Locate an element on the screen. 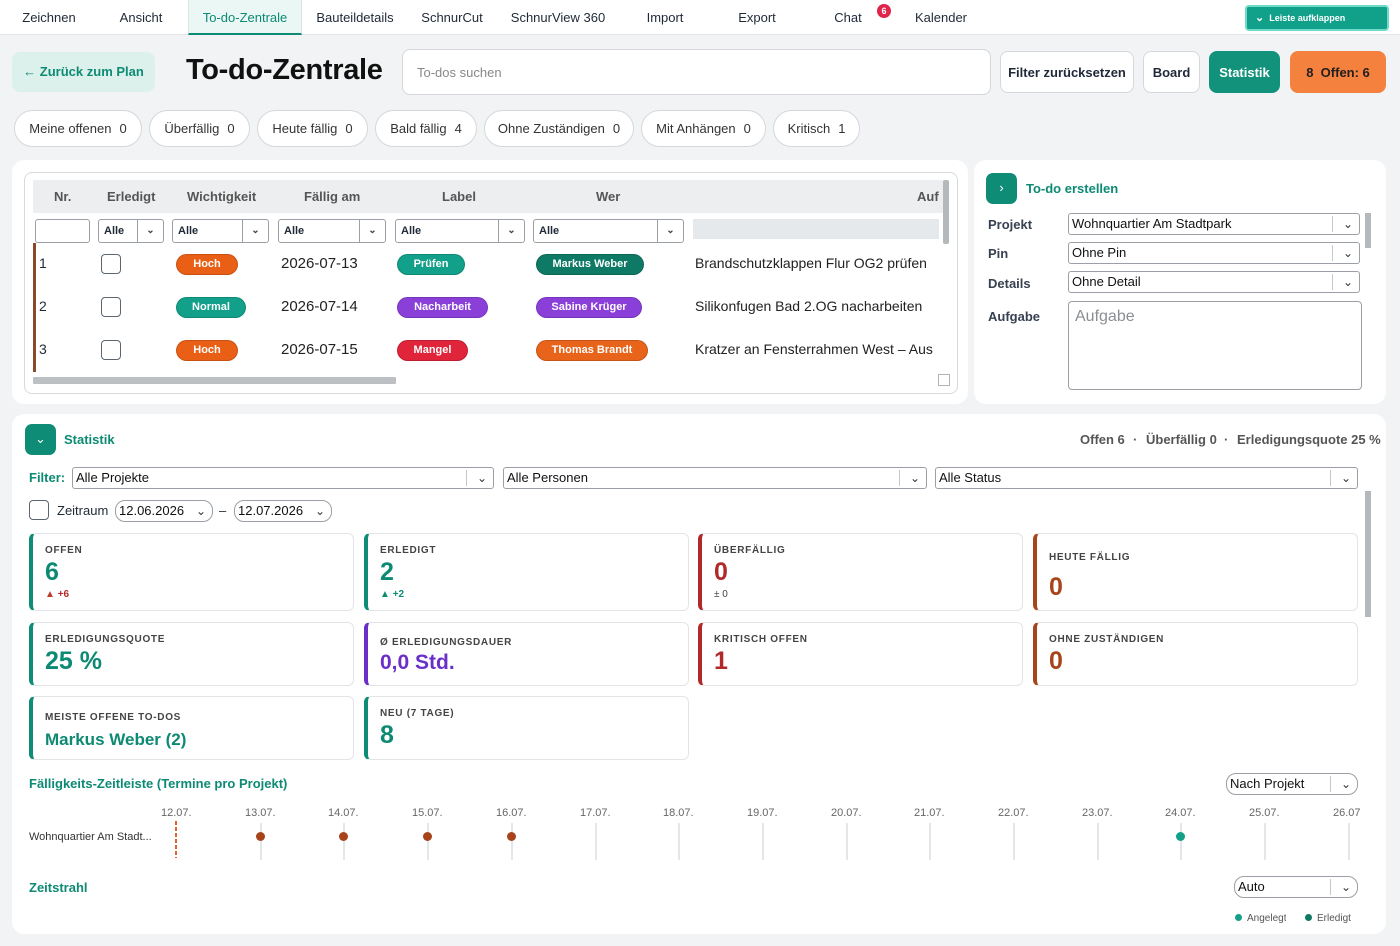 Image resolution: width=1400 pixels, height=946 pixels. tab-zeichnen: Zeichnen is located at coordinates (49, 17).